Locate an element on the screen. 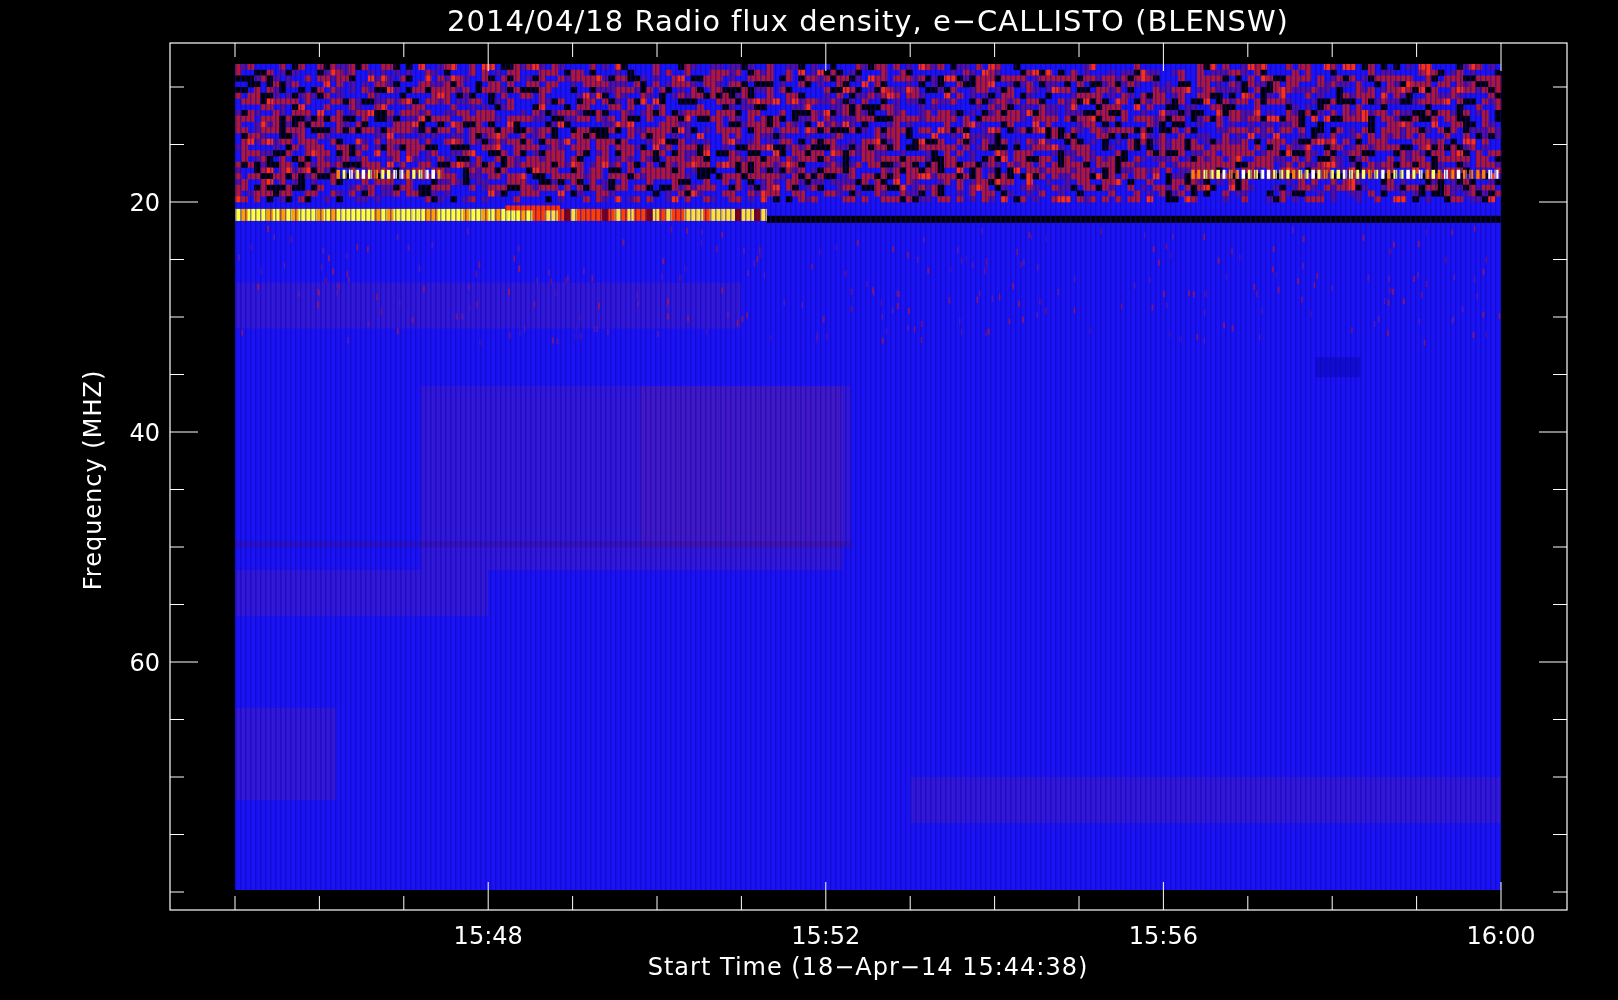 The image size is (1618, 1000). y-axis-label: Frequency (MHZ) is located at coordinates (93, 480).